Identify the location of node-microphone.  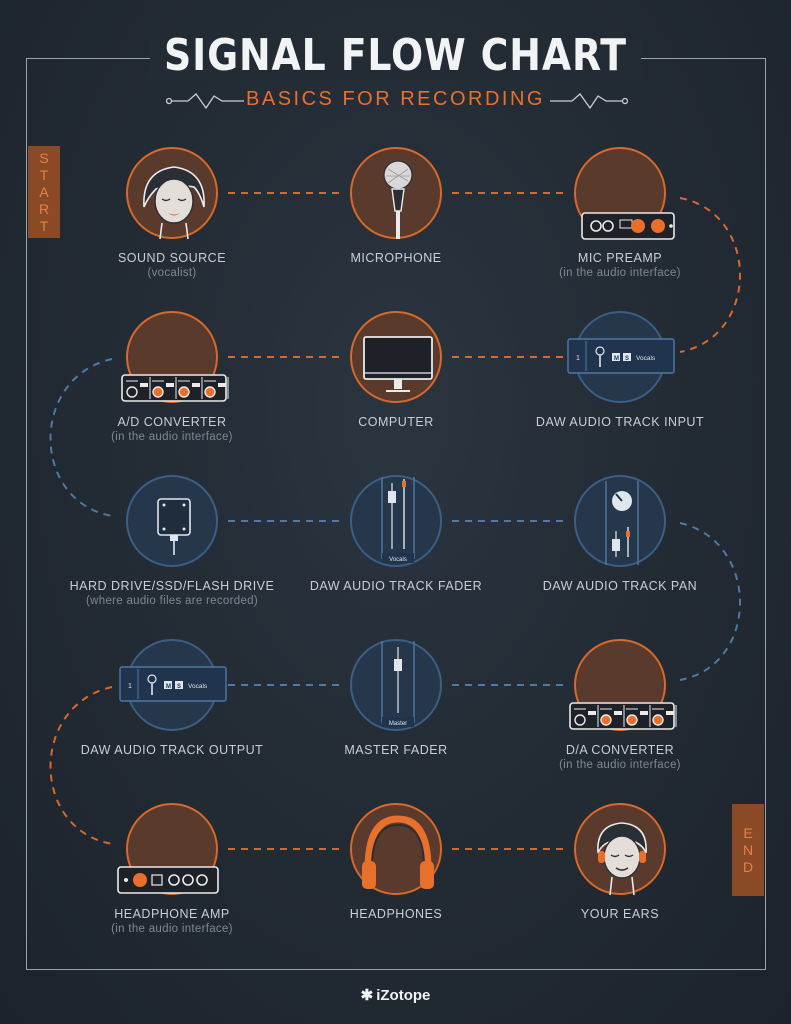
(396, 193).